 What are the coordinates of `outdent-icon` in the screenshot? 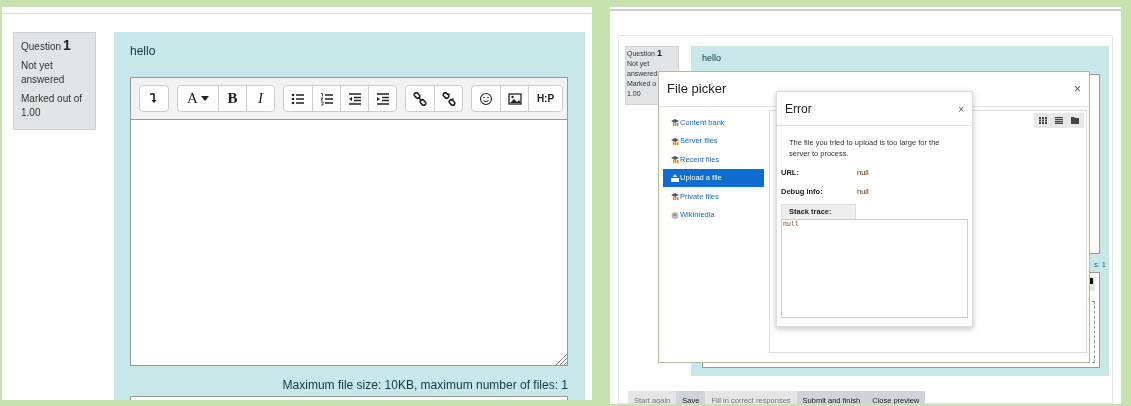 It's located at (354, 98).